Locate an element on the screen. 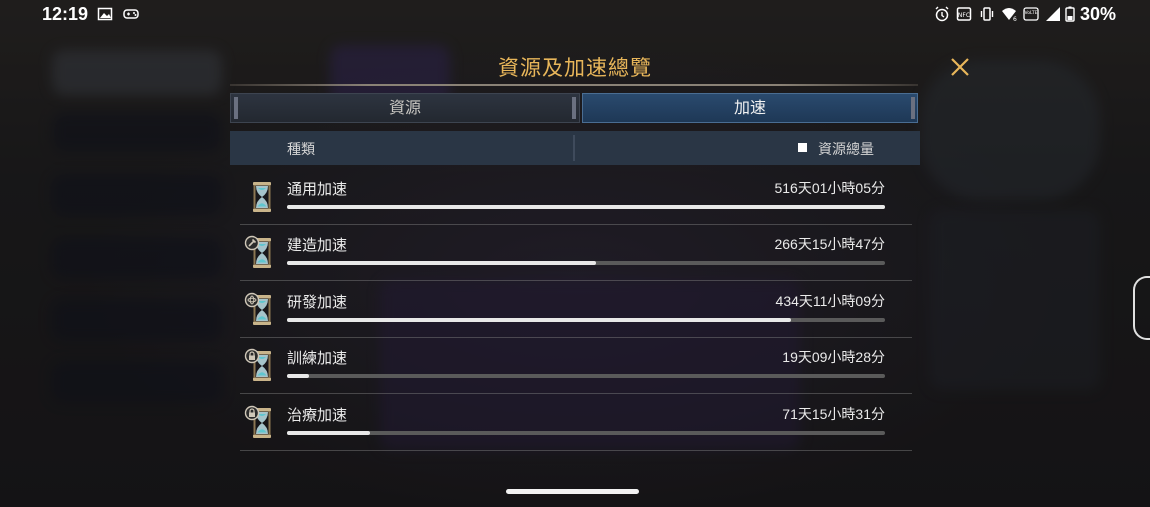 Image resolution: width=1150 pixels, height=507 pixels. signal-icon is located at coordinates (1053, 14).